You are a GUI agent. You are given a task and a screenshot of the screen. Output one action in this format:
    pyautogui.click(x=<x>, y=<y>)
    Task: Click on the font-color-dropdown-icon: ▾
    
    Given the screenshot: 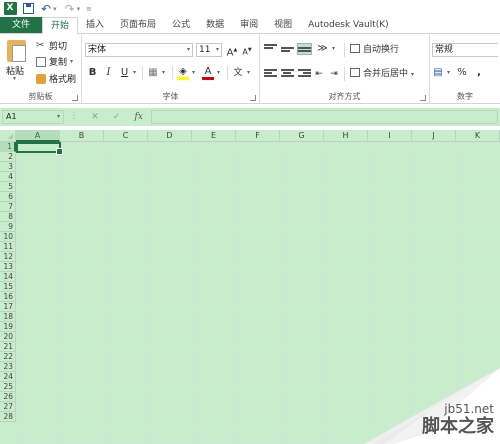 What is the action you would take?
    pyautogui.click(x=218, y=73)
    